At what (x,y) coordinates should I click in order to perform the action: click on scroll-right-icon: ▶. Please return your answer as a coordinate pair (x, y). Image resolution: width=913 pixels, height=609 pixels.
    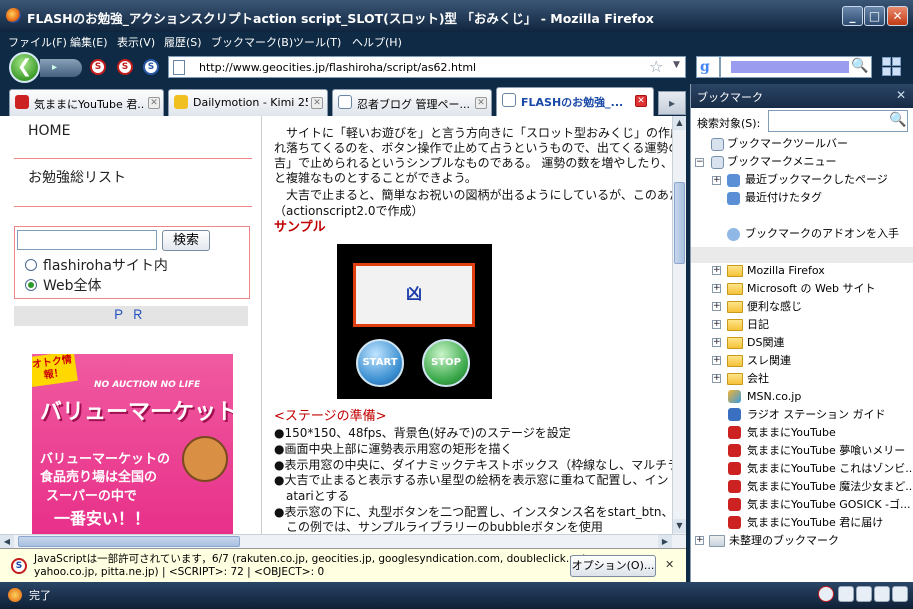
    Looking at the image, I should click on (665, 541).